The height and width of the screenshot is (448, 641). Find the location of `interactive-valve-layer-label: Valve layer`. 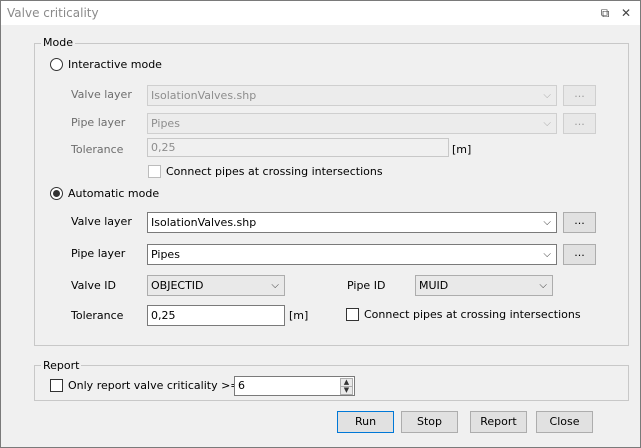

interactive-valve-layer-label: Valve layer is located at coordinates (101, 94).